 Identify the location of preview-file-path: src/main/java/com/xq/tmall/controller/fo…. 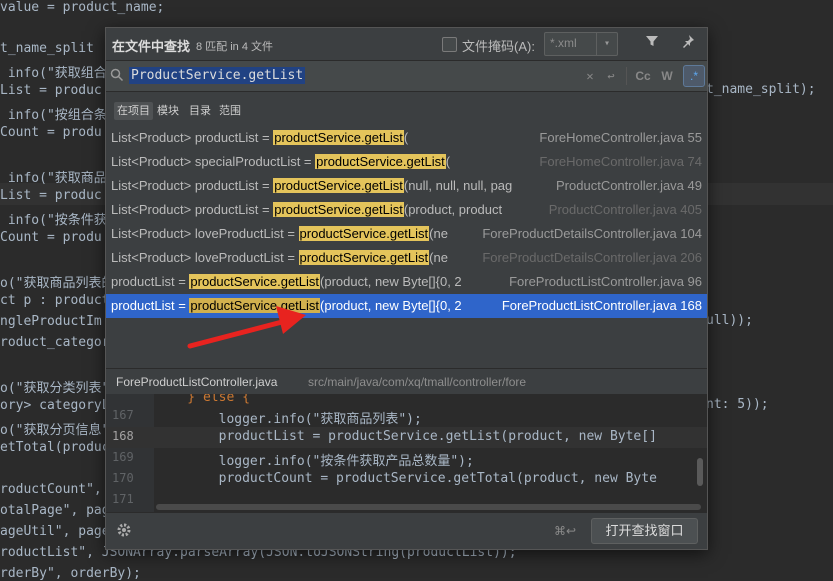
(417, 382).